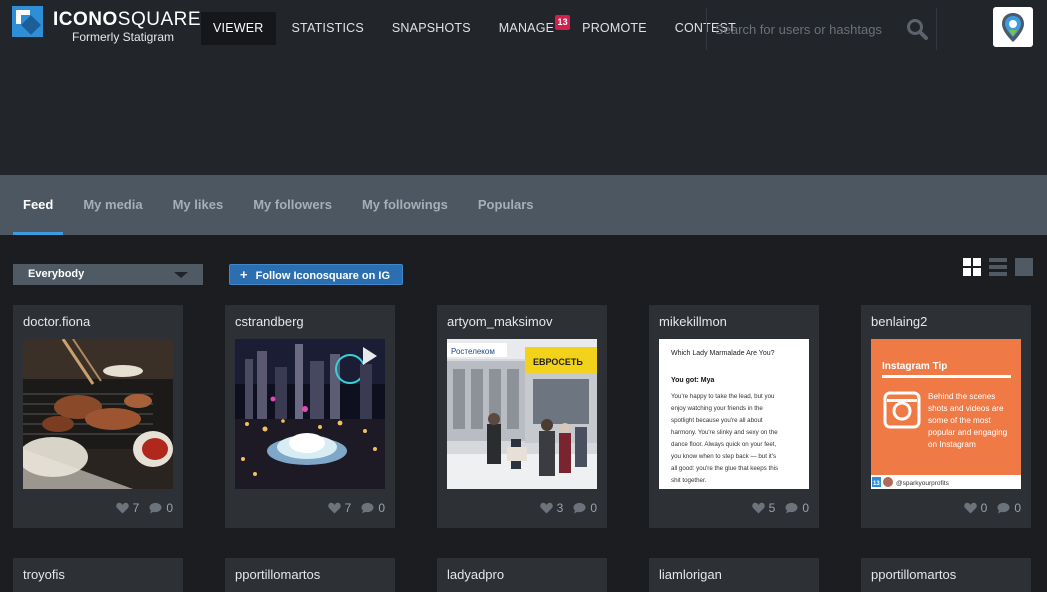  I want to click on post-username: cstrandberg, so click(269, 321).